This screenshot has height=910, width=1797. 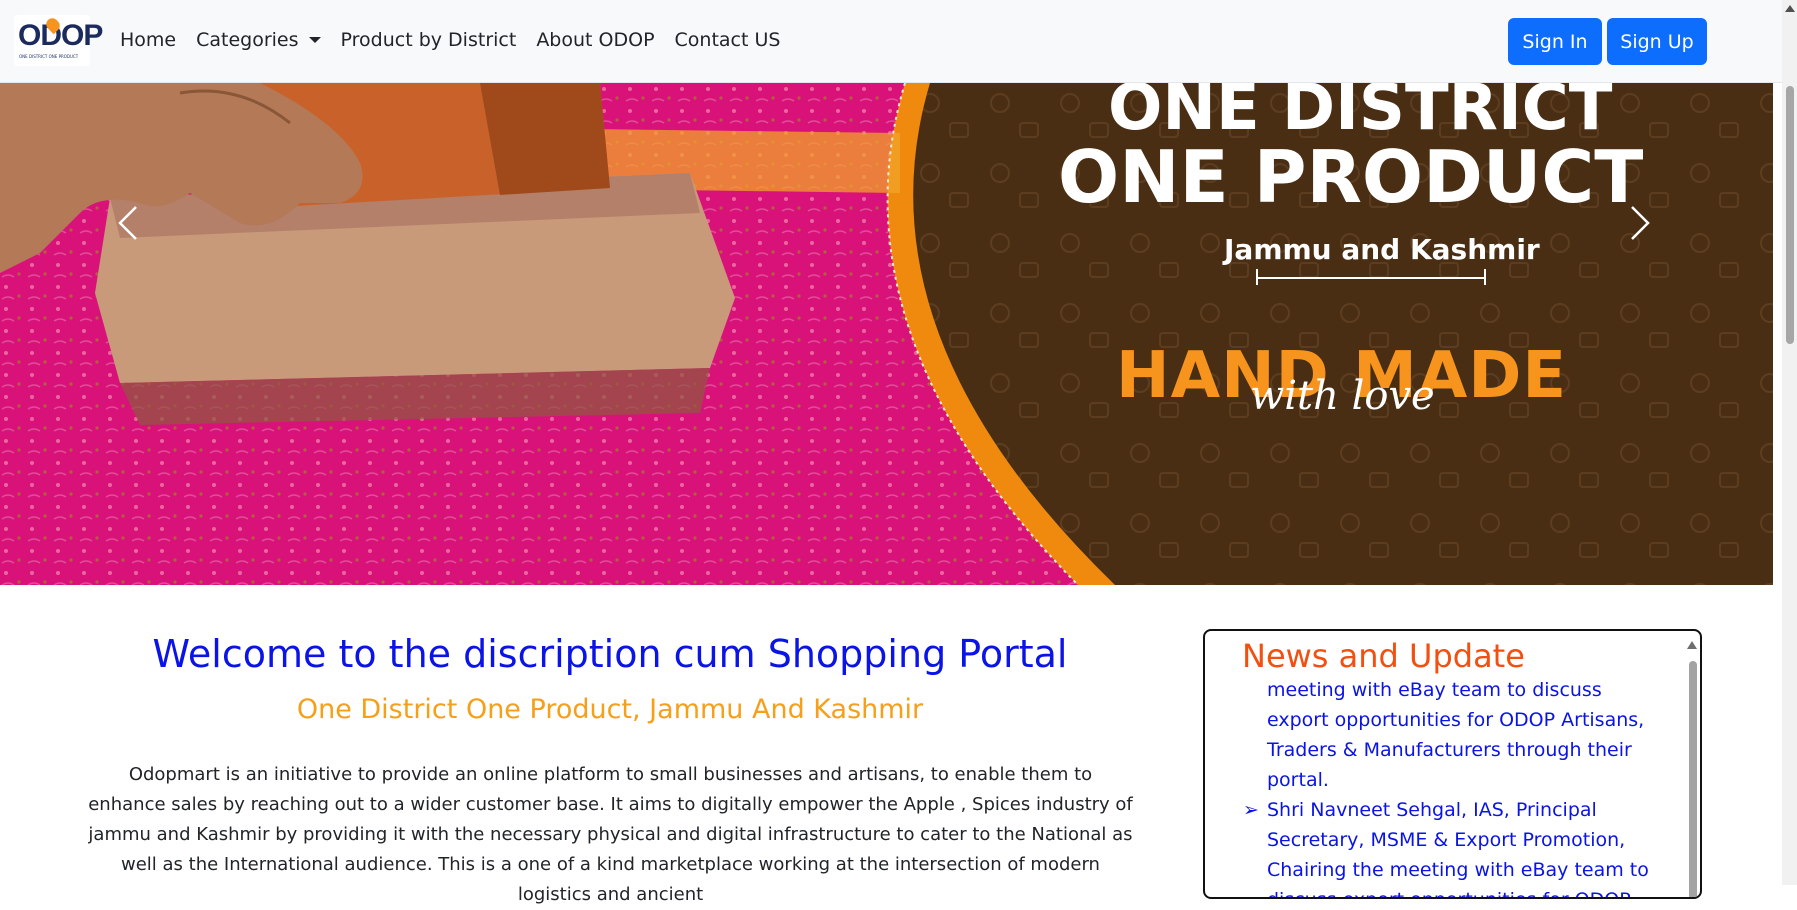 What do you see at coordinates (1342, 396) in the screenshot?
I see `hero-with-love: with love` at bounding box center [1342, 396].